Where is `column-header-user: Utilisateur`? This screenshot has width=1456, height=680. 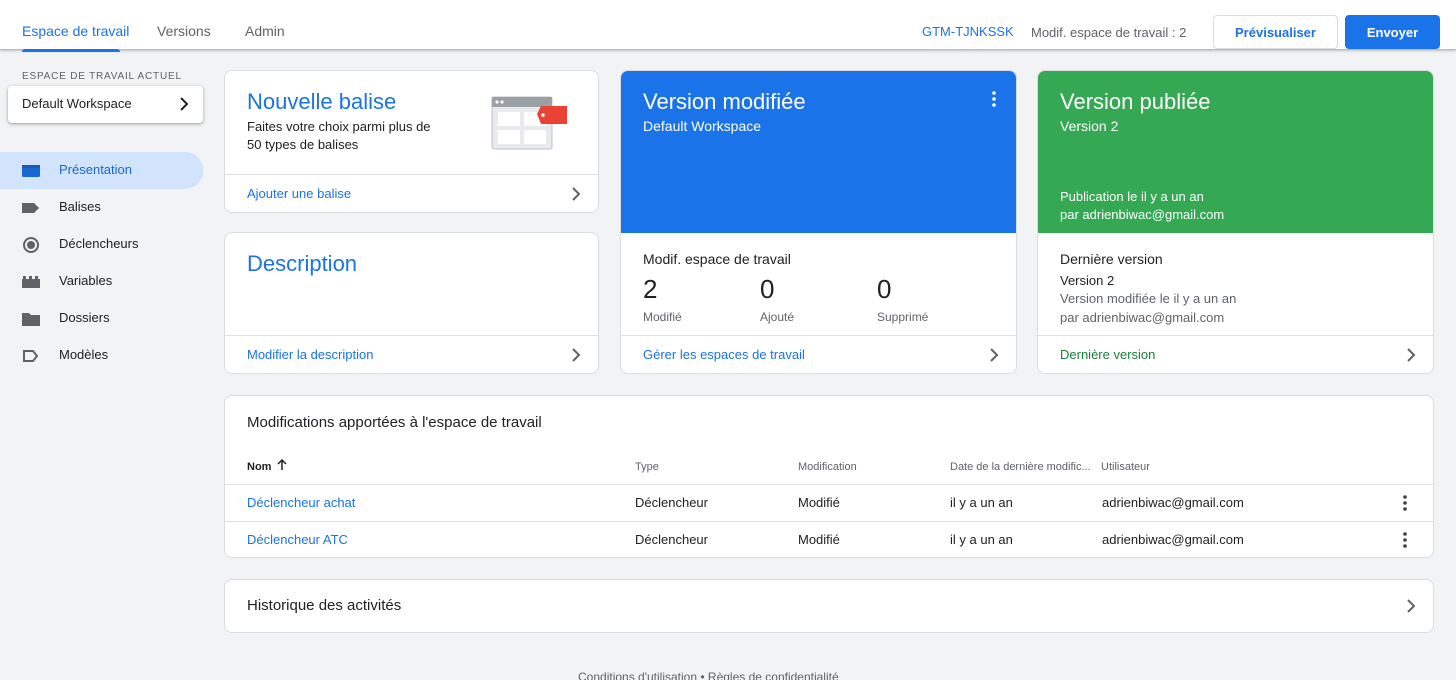 column-header-user: Utilisateur is located at coordinates (1125, 467).